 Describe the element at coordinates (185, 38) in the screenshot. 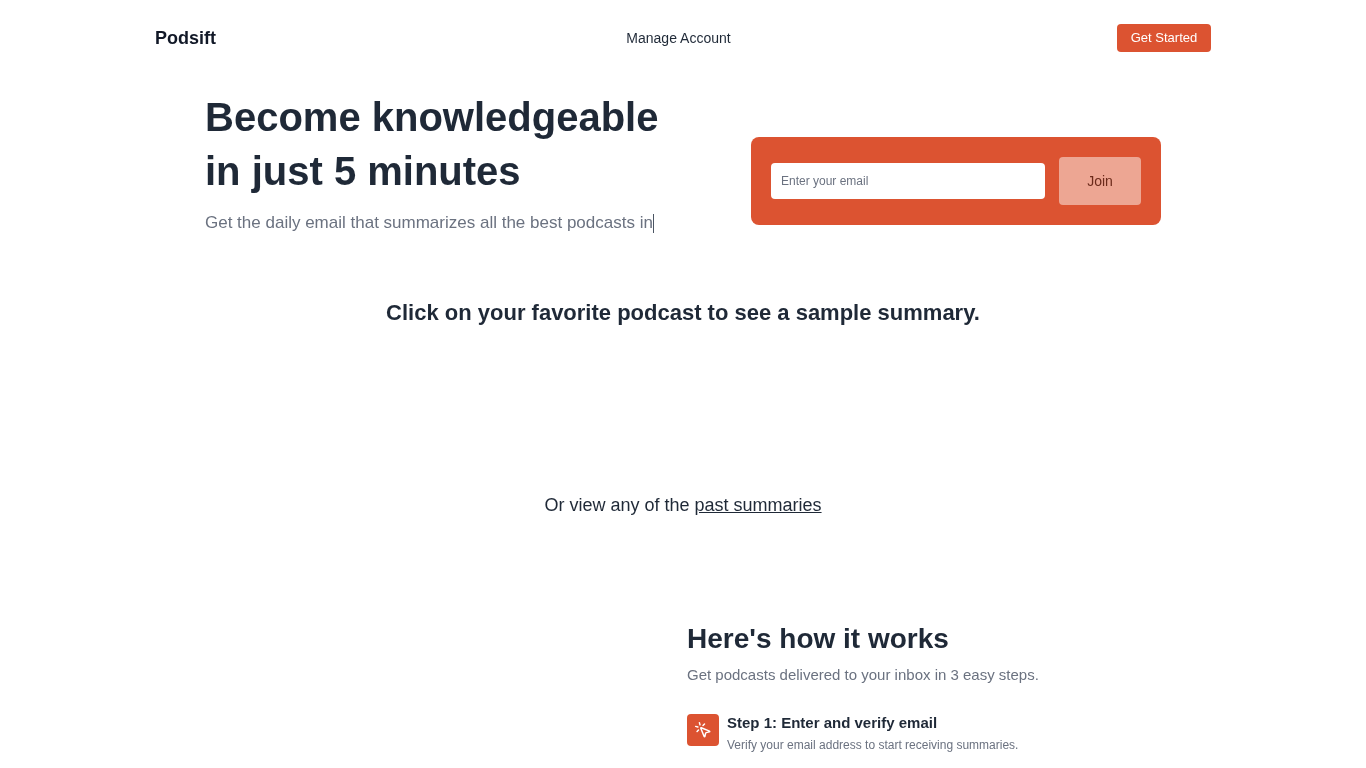

I see `site-logo: Podsift` at that location.